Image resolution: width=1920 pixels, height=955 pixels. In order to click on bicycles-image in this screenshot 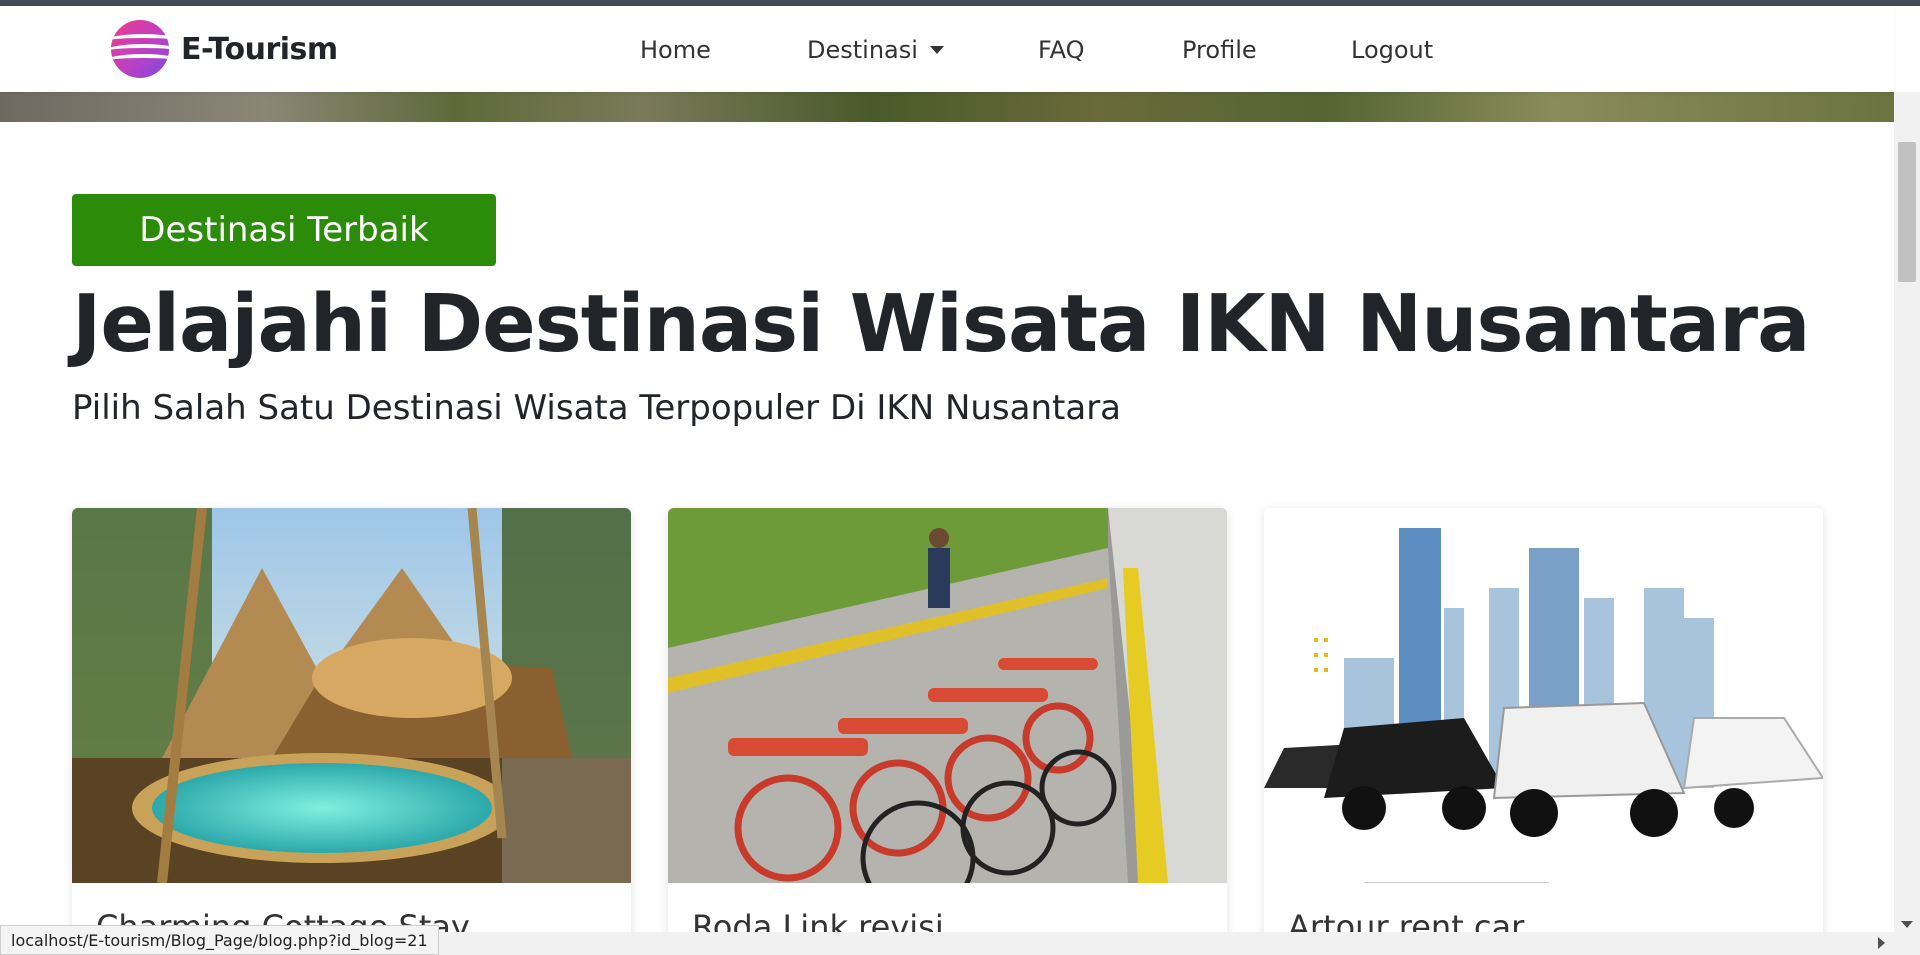, I will do `click(947, 695)`.